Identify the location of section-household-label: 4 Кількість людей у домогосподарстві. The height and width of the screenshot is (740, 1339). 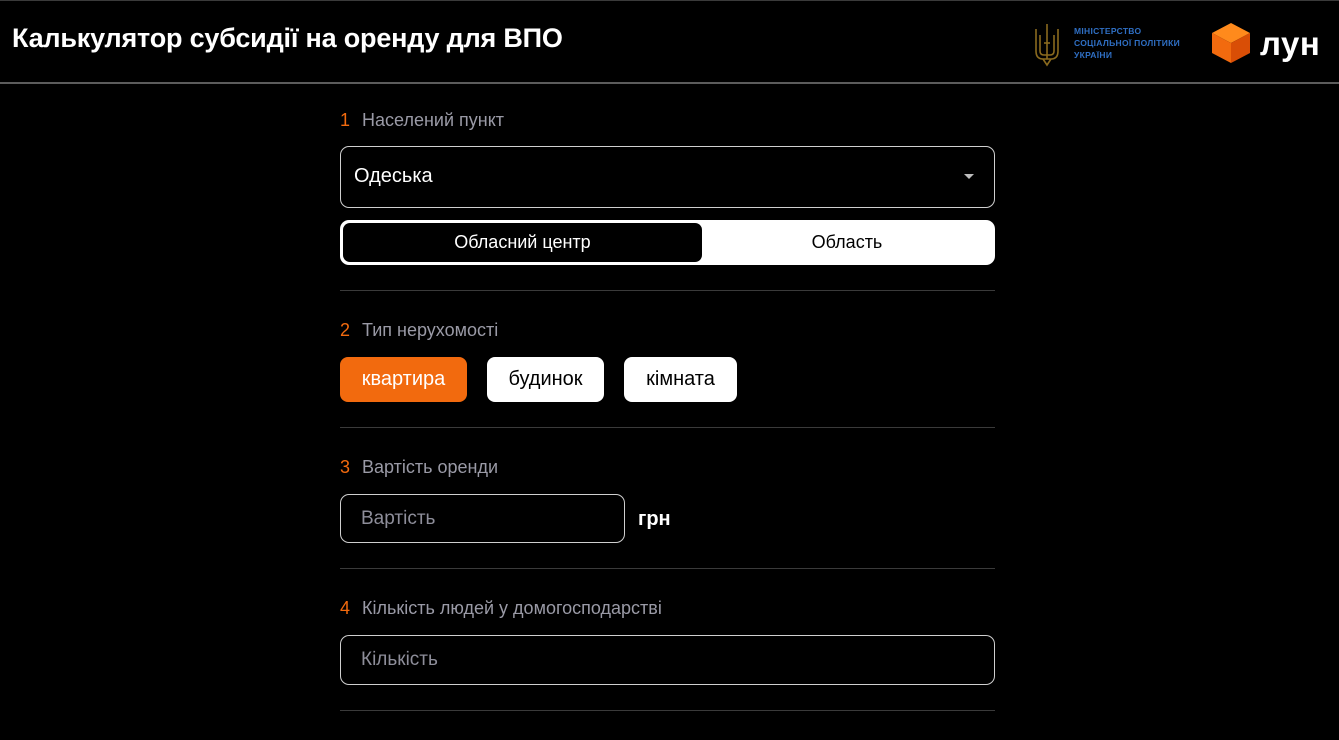
(667, 608).